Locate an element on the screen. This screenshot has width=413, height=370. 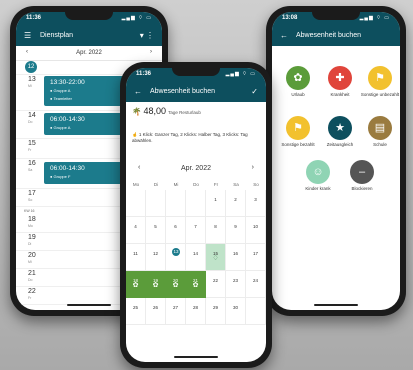
vacation-balance: 🌴 48,00 Tage Resturlaub is located at coordinates (196, 114).